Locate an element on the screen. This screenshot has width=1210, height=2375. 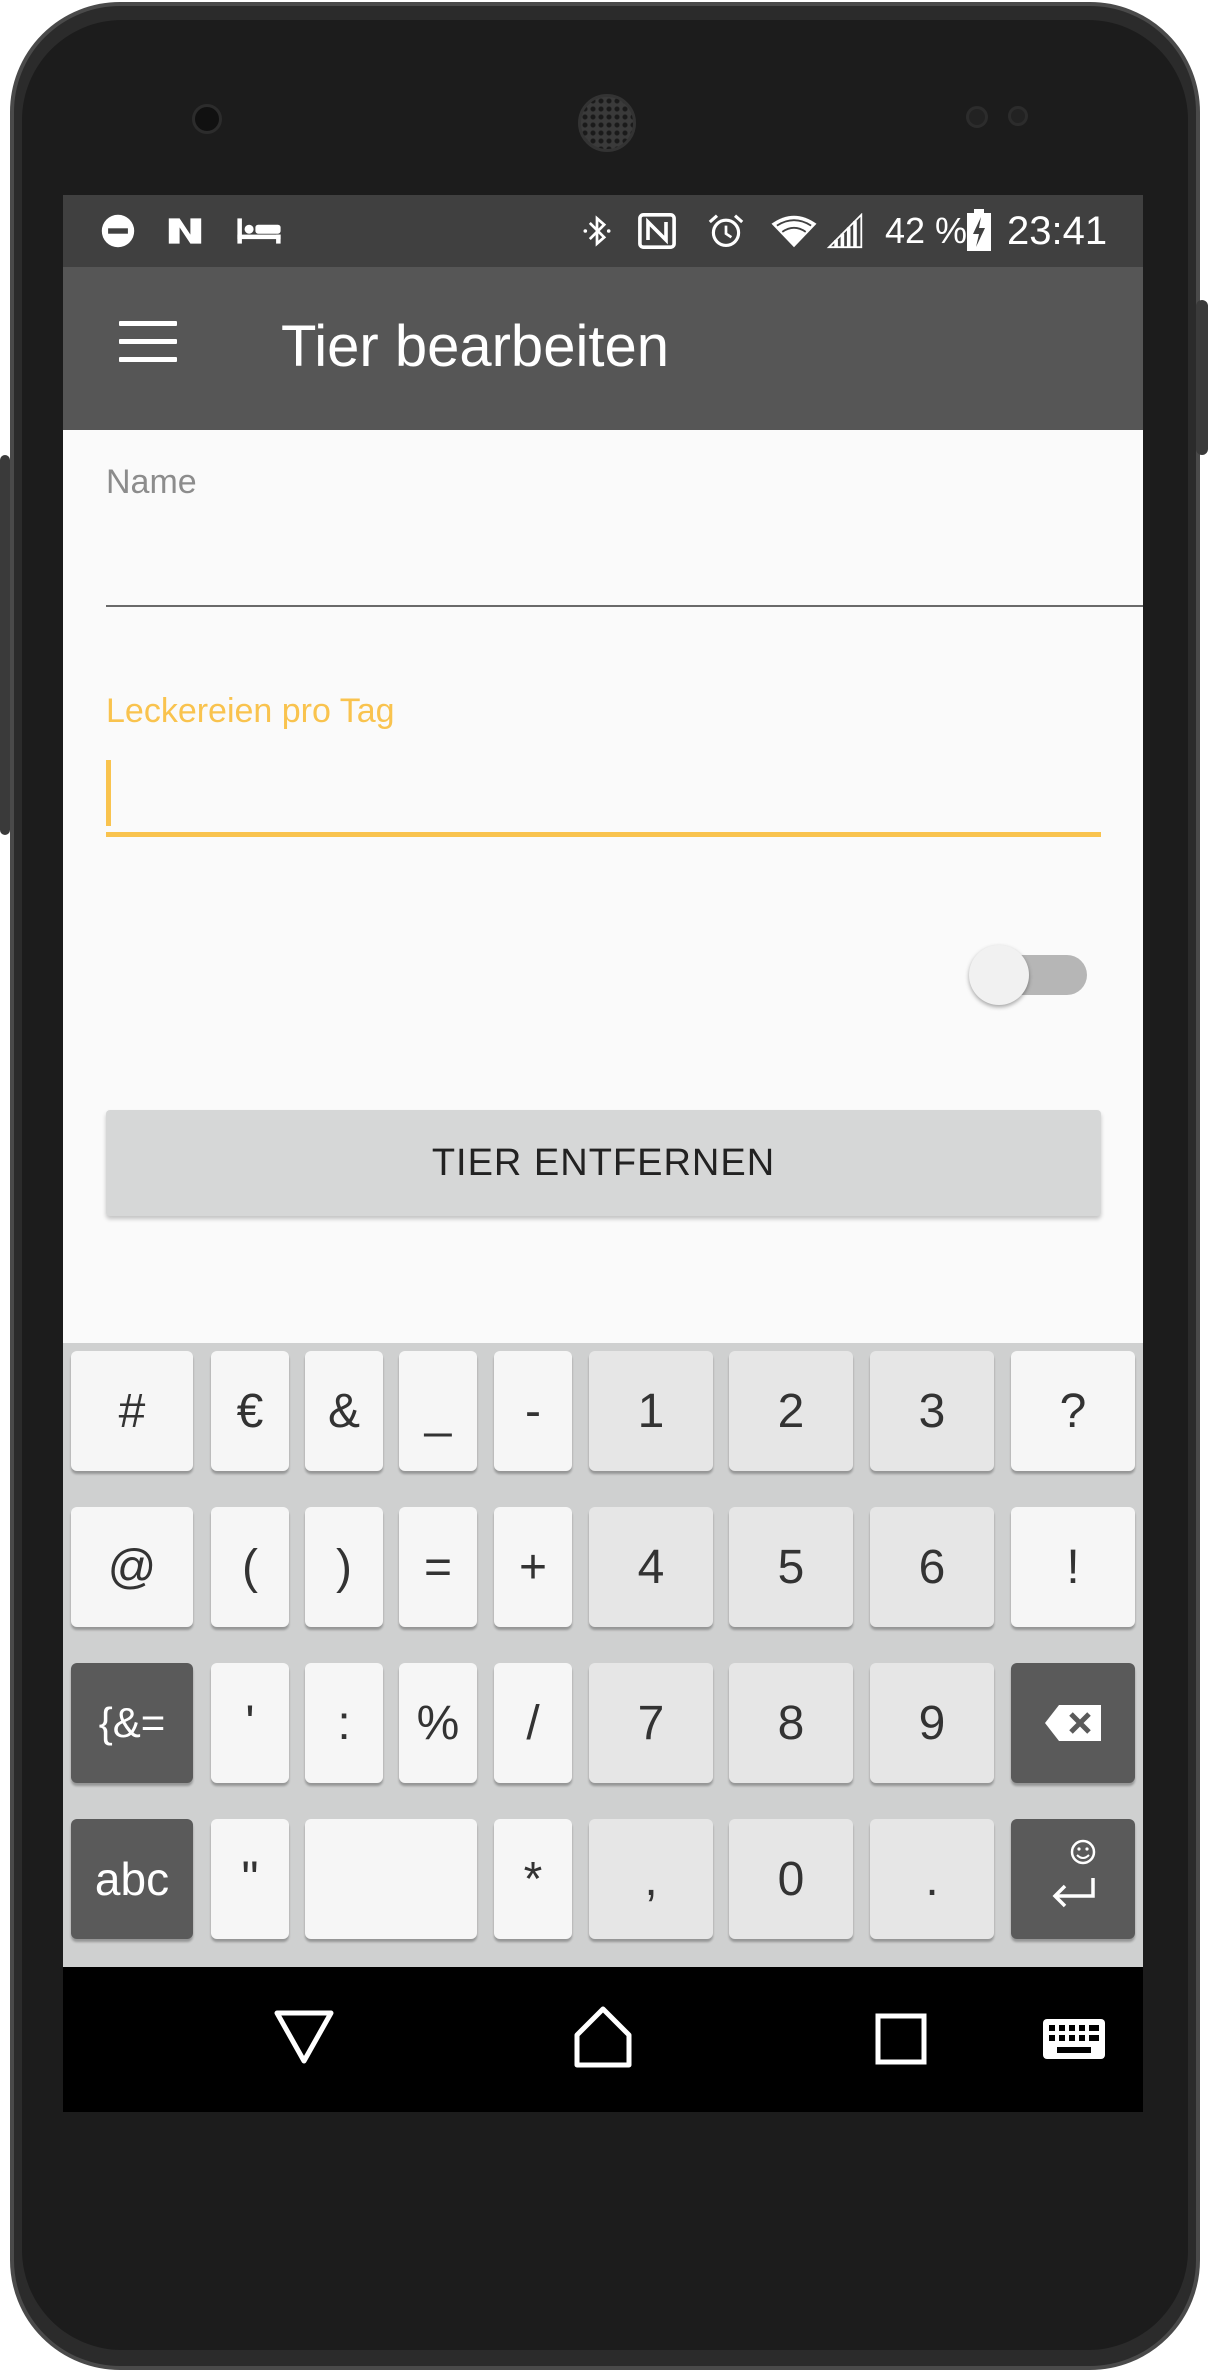
nfc-icon is located at coordinates (657, 231).